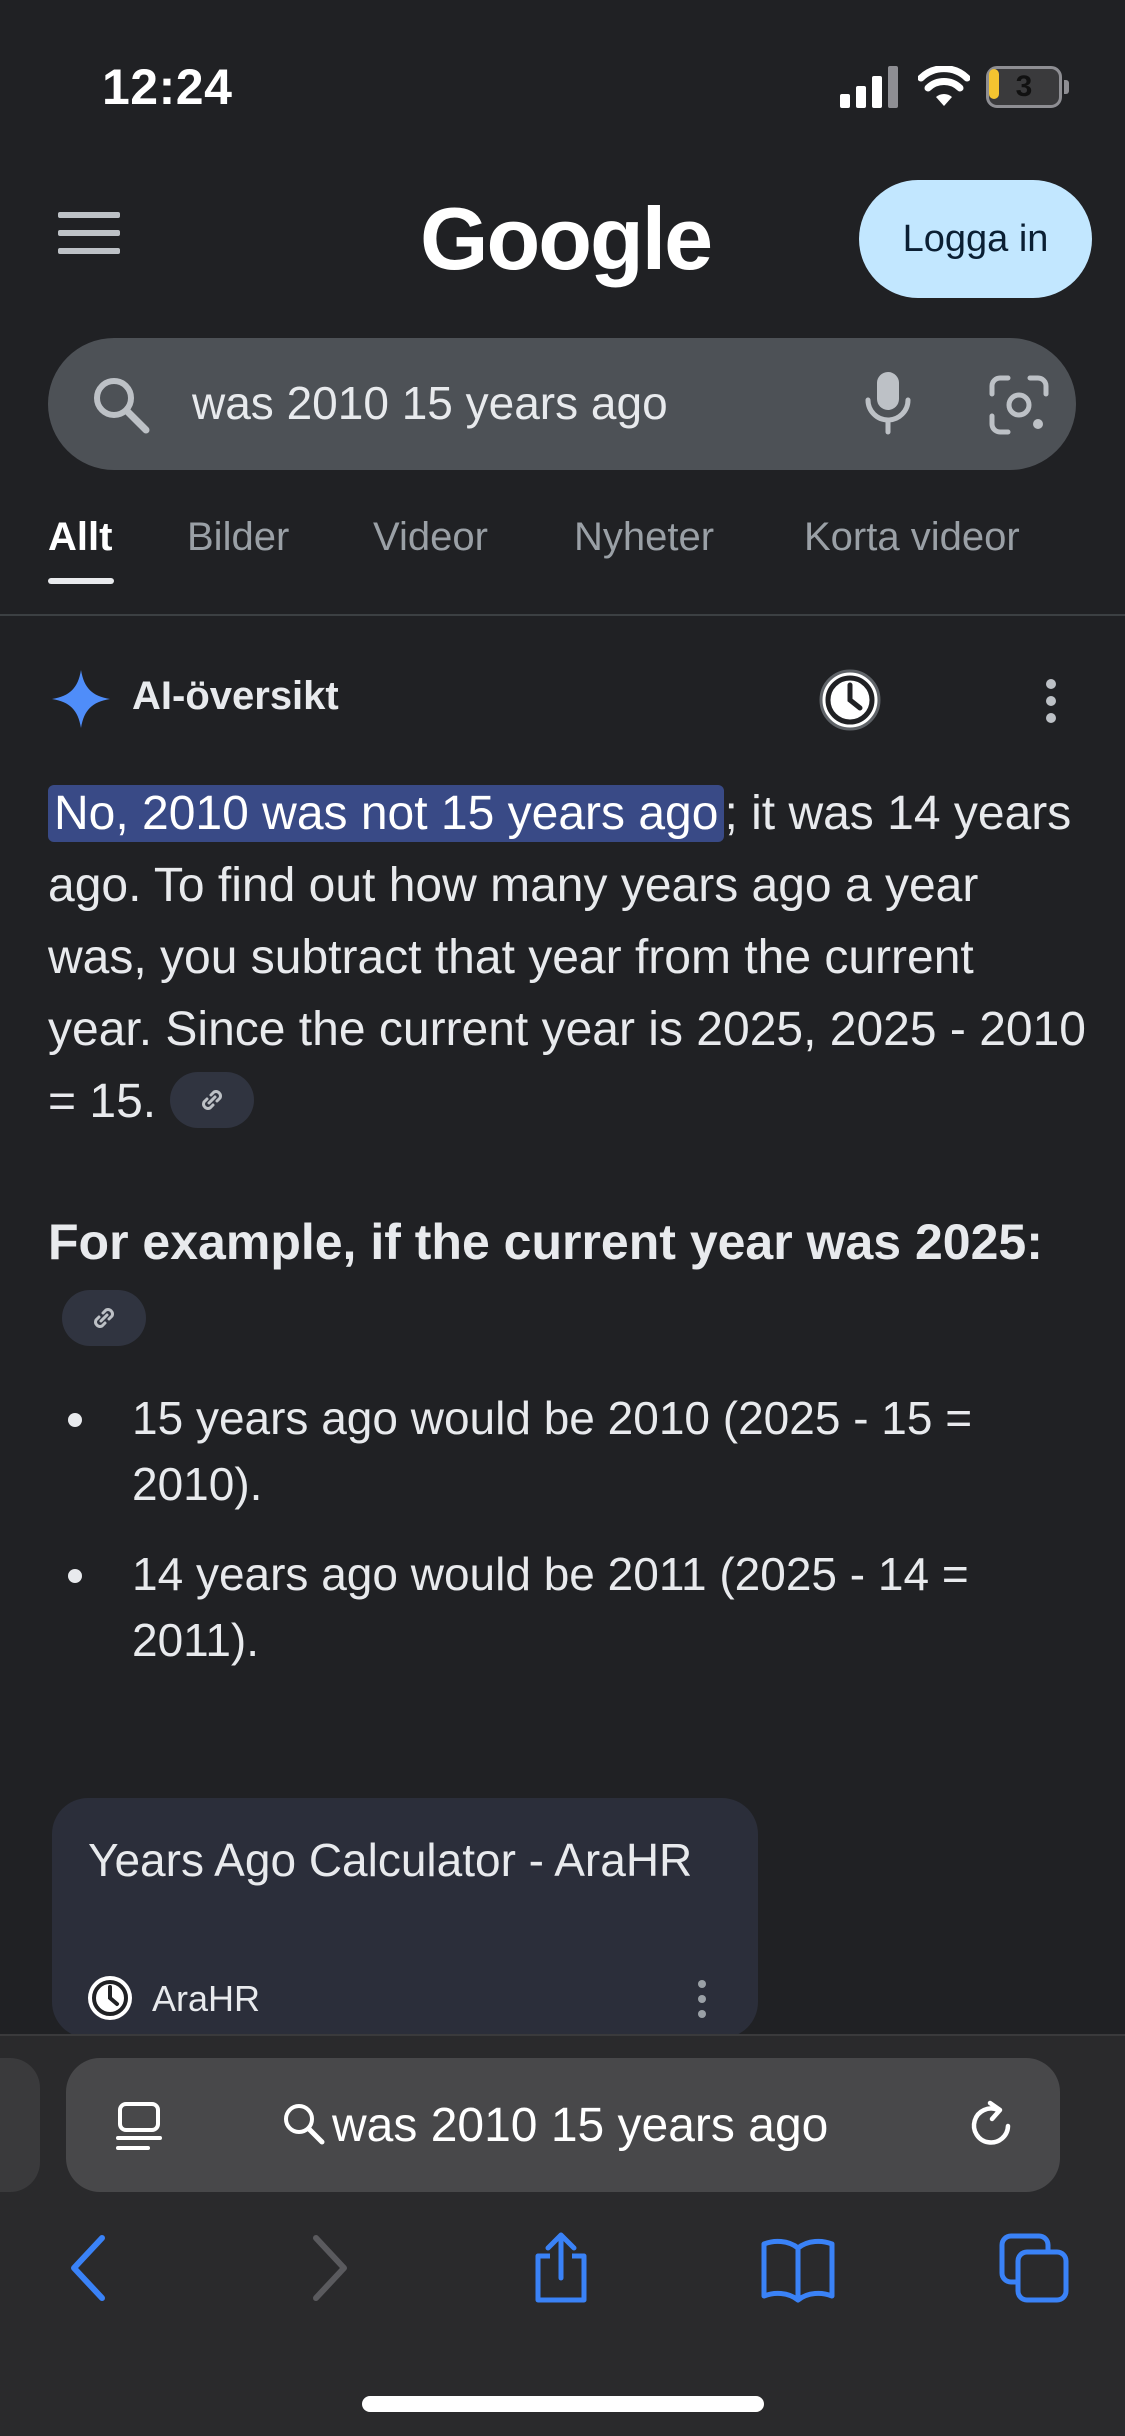 Image resolution: width=1125 pixels, height=2436 pixels. What do you see at coordinates (562, 615) in the screenshot?
I see `tabs-divider` at bounding box center [562, 615].